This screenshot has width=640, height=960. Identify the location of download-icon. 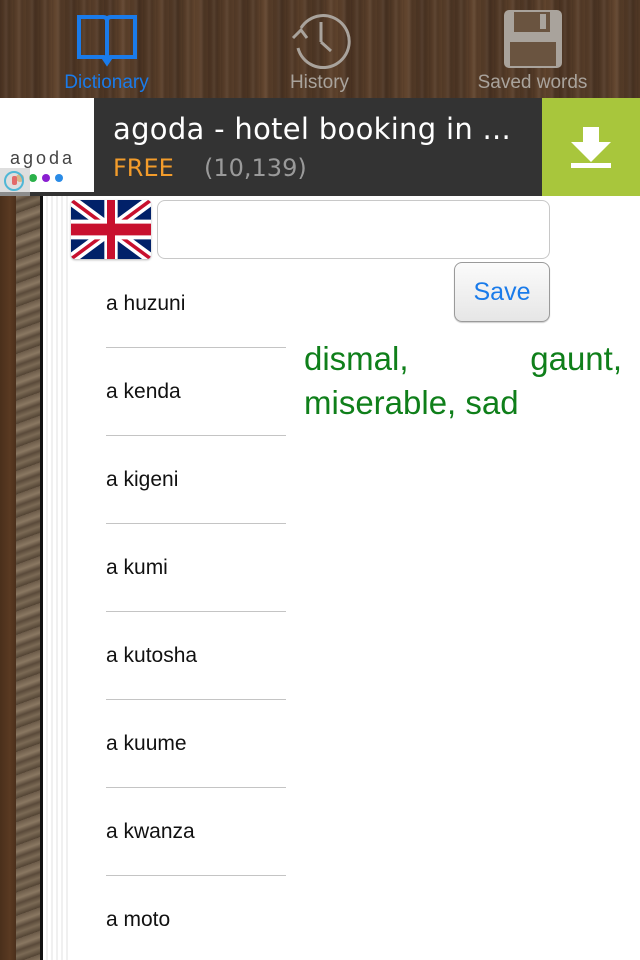
(591, 147).